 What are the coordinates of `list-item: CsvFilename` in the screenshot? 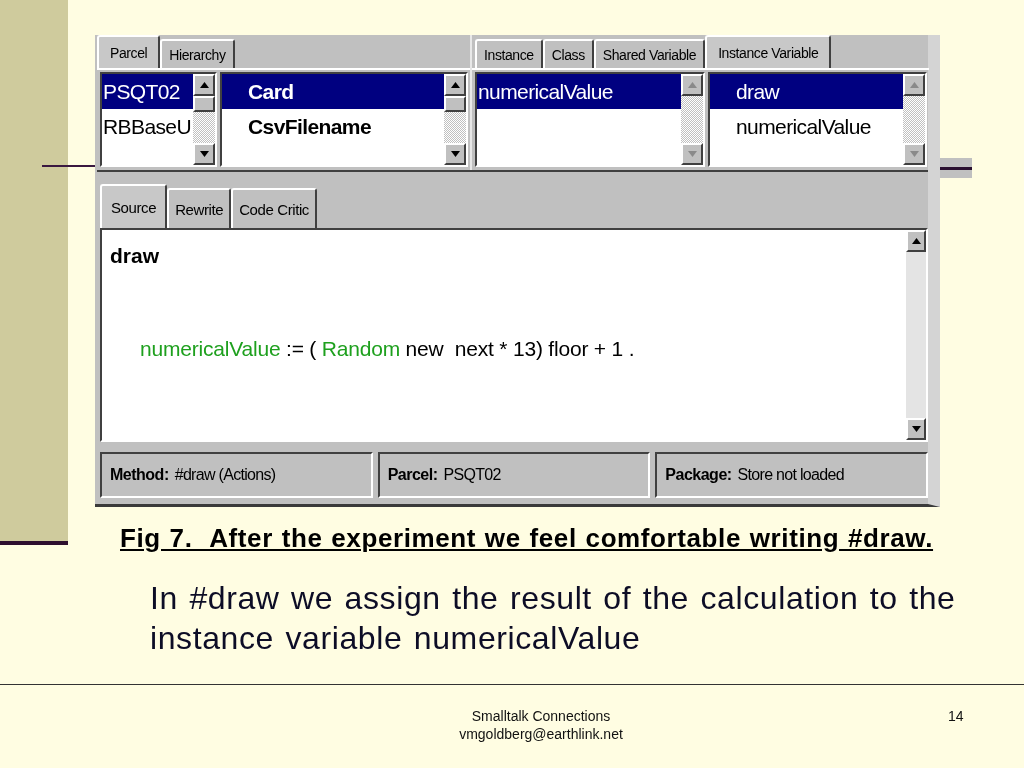 It's located at (333, 126).